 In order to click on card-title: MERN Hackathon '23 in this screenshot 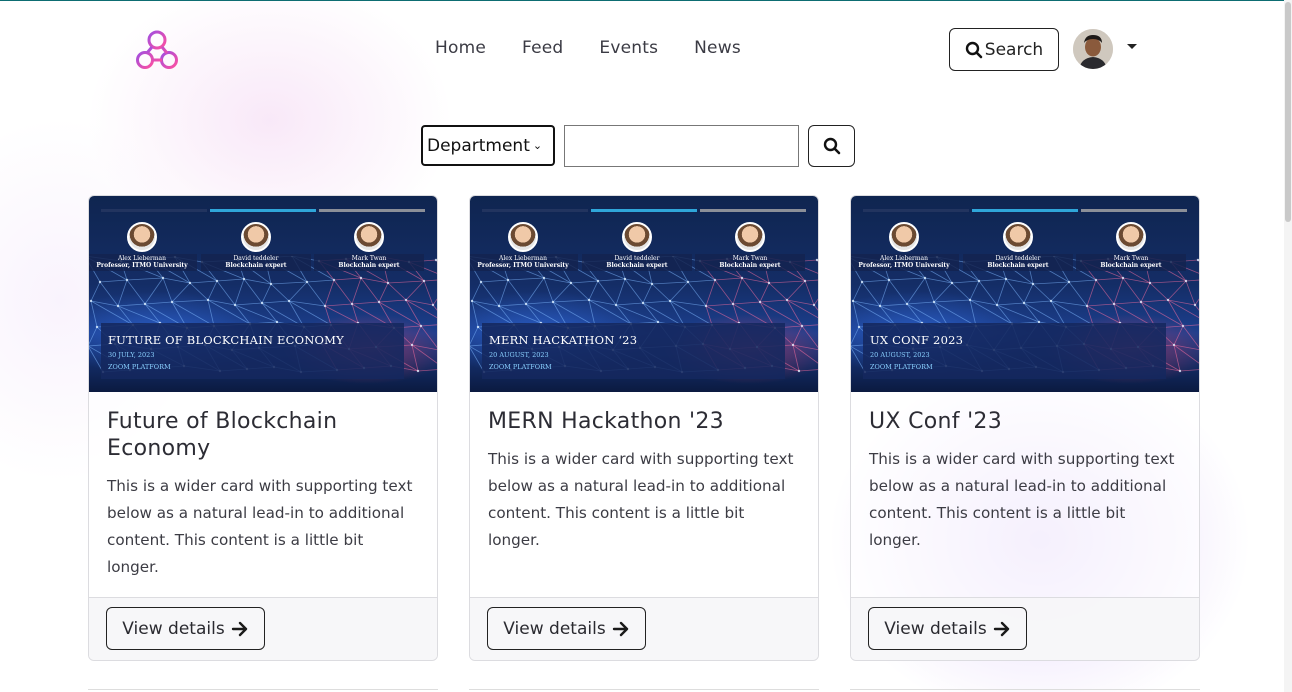, I will do `click(606, 421)`.